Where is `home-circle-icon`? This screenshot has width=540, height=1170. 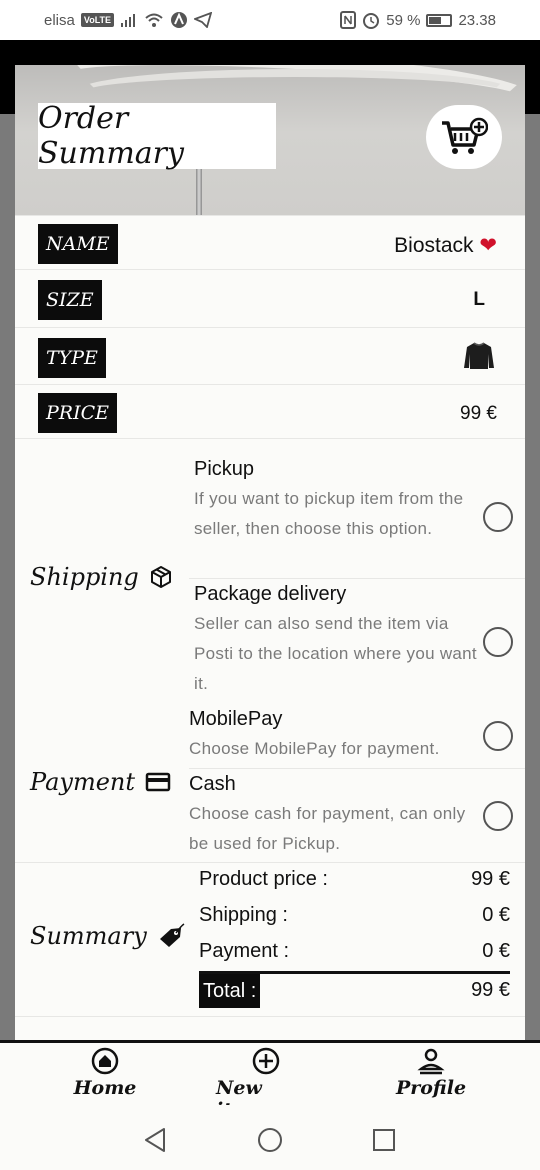
home-circle-icon is located at coordinates (270, 1140).